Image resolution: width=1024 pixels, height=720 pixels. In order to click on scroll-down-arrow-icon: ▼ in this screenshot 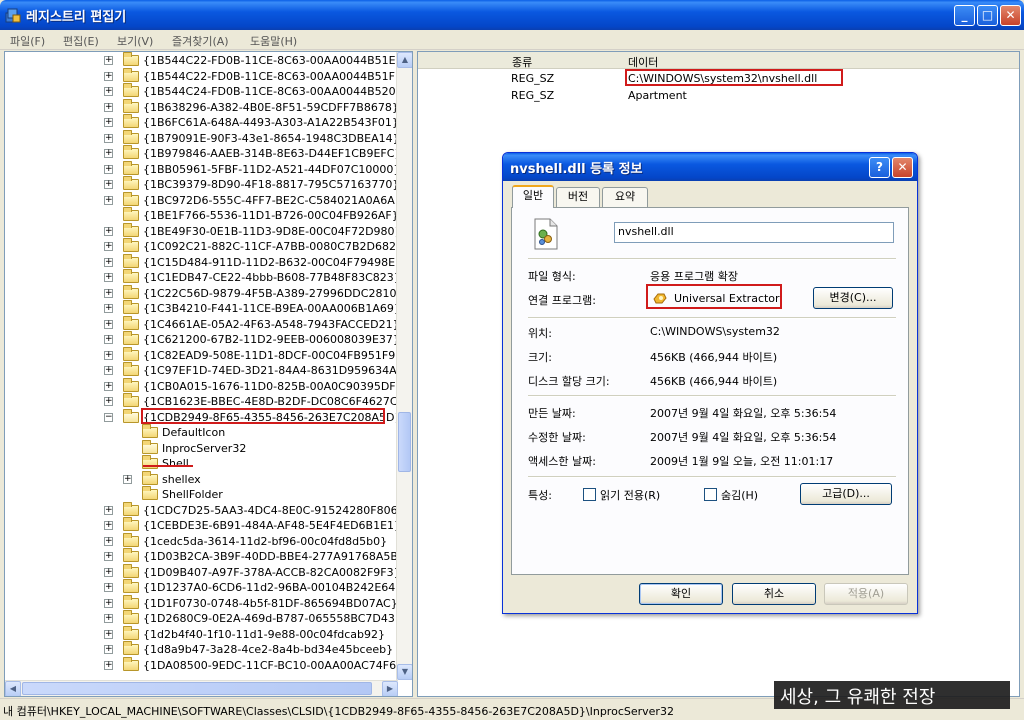, I will do `click(404, 672)`.